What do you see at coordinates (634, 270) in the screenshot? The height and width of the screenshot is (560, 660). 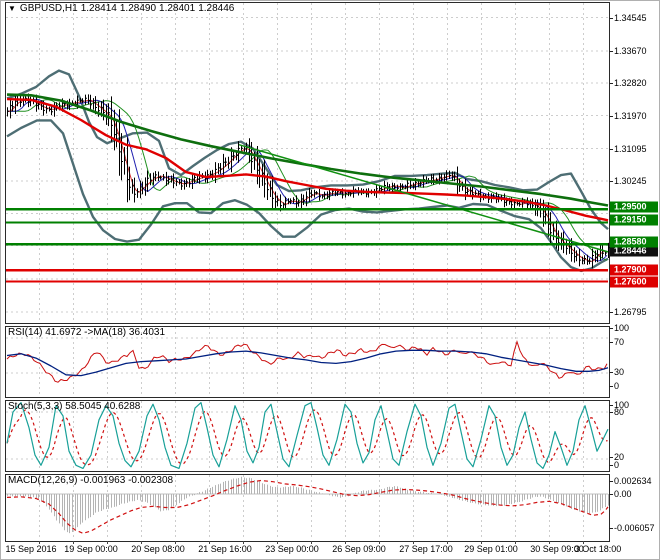 I see `support-price-badge: 1.27900` at bounding box center [634, 270].